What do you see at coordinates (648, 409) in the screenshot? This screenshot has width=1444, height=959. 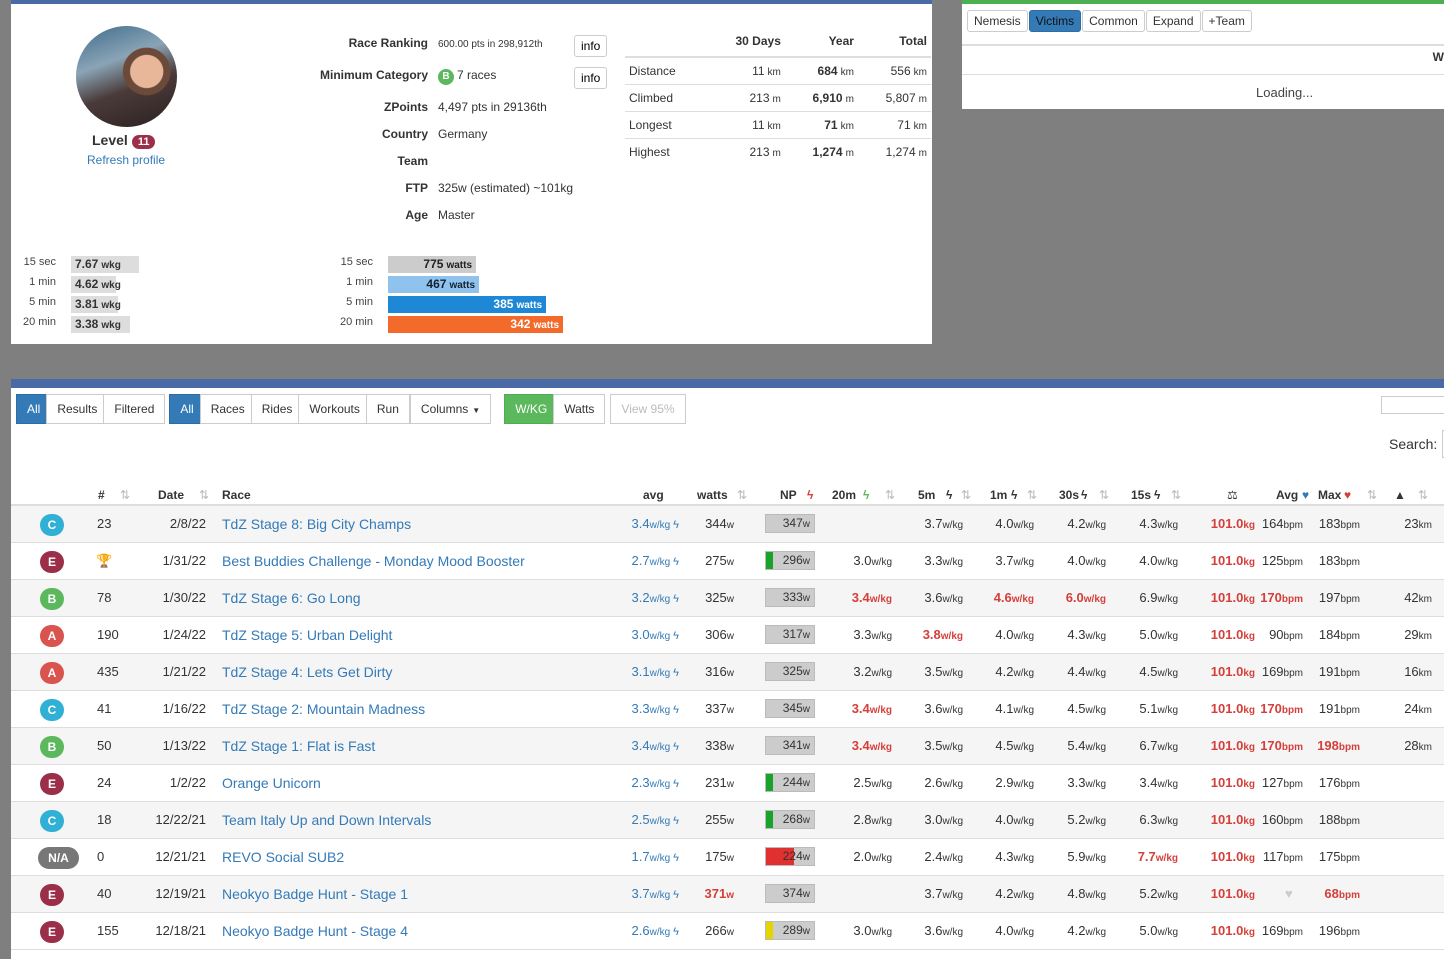 I see `view95-button: View 95%` at bounding box center [648, 409].